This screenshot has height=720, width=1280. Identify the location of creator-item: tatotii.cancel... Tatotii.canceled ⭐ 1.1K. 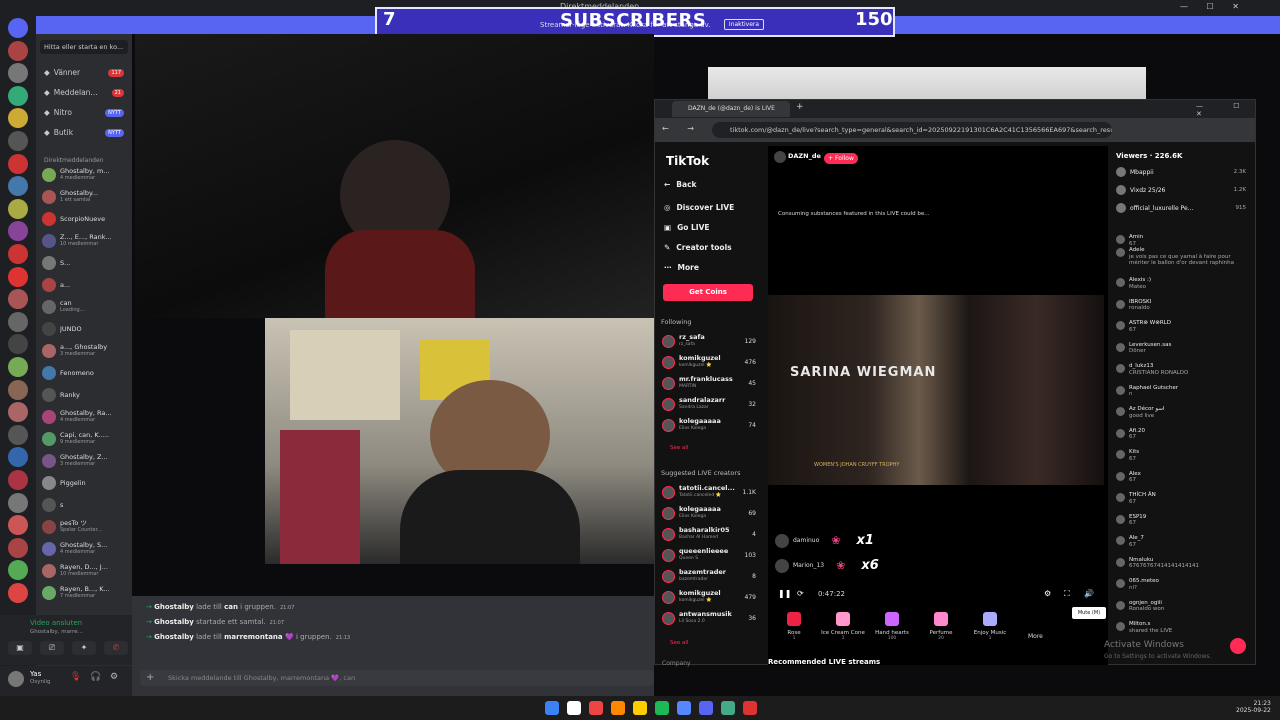
(709, 492).